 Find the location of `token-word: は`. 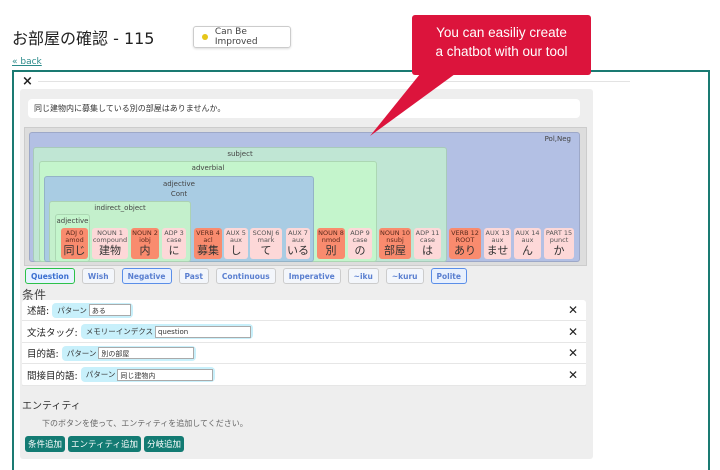

token-word: は is located at coordinates (427, 250).